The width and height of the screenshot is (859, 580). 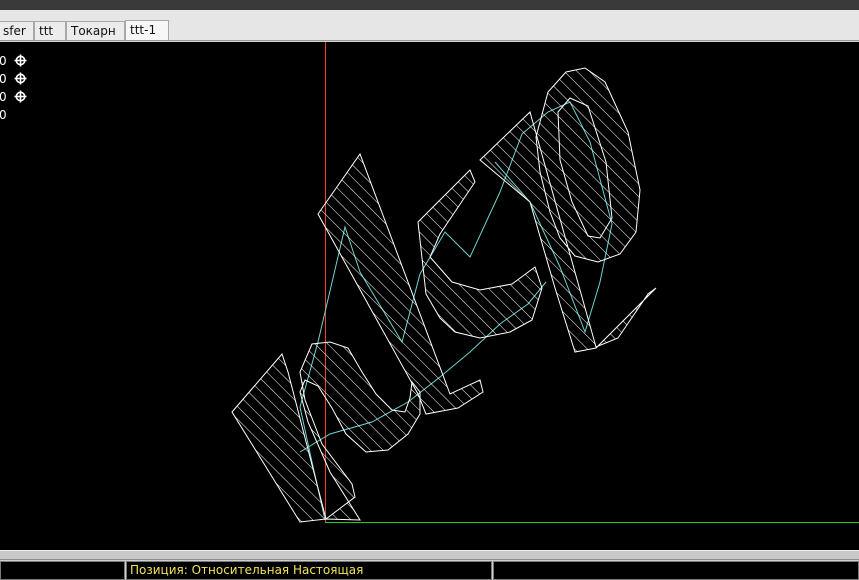 I want to click on tab-tokarn: Токарн, so click(x=95, y=30).